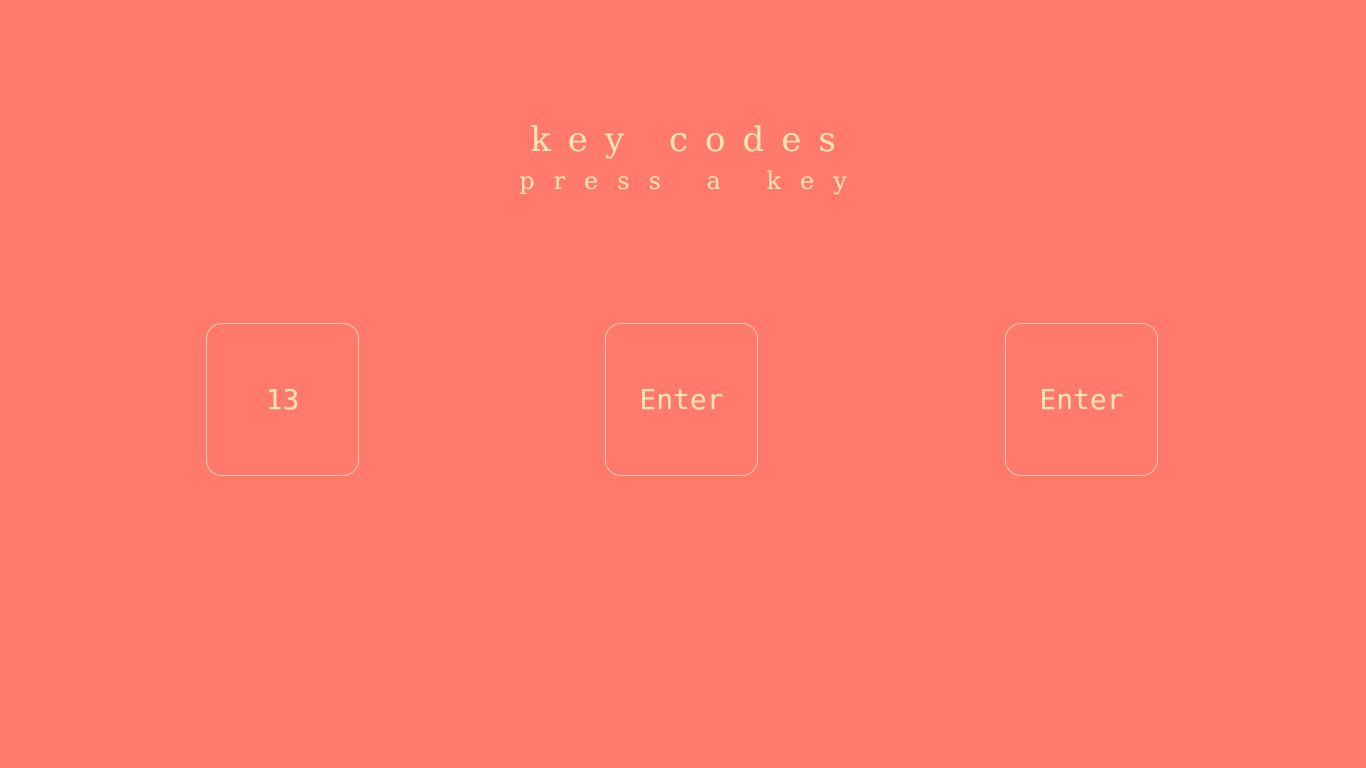 This screenshot has width=1366, height=768. I want to click on page-title: Key Codes, so click(691, 140).